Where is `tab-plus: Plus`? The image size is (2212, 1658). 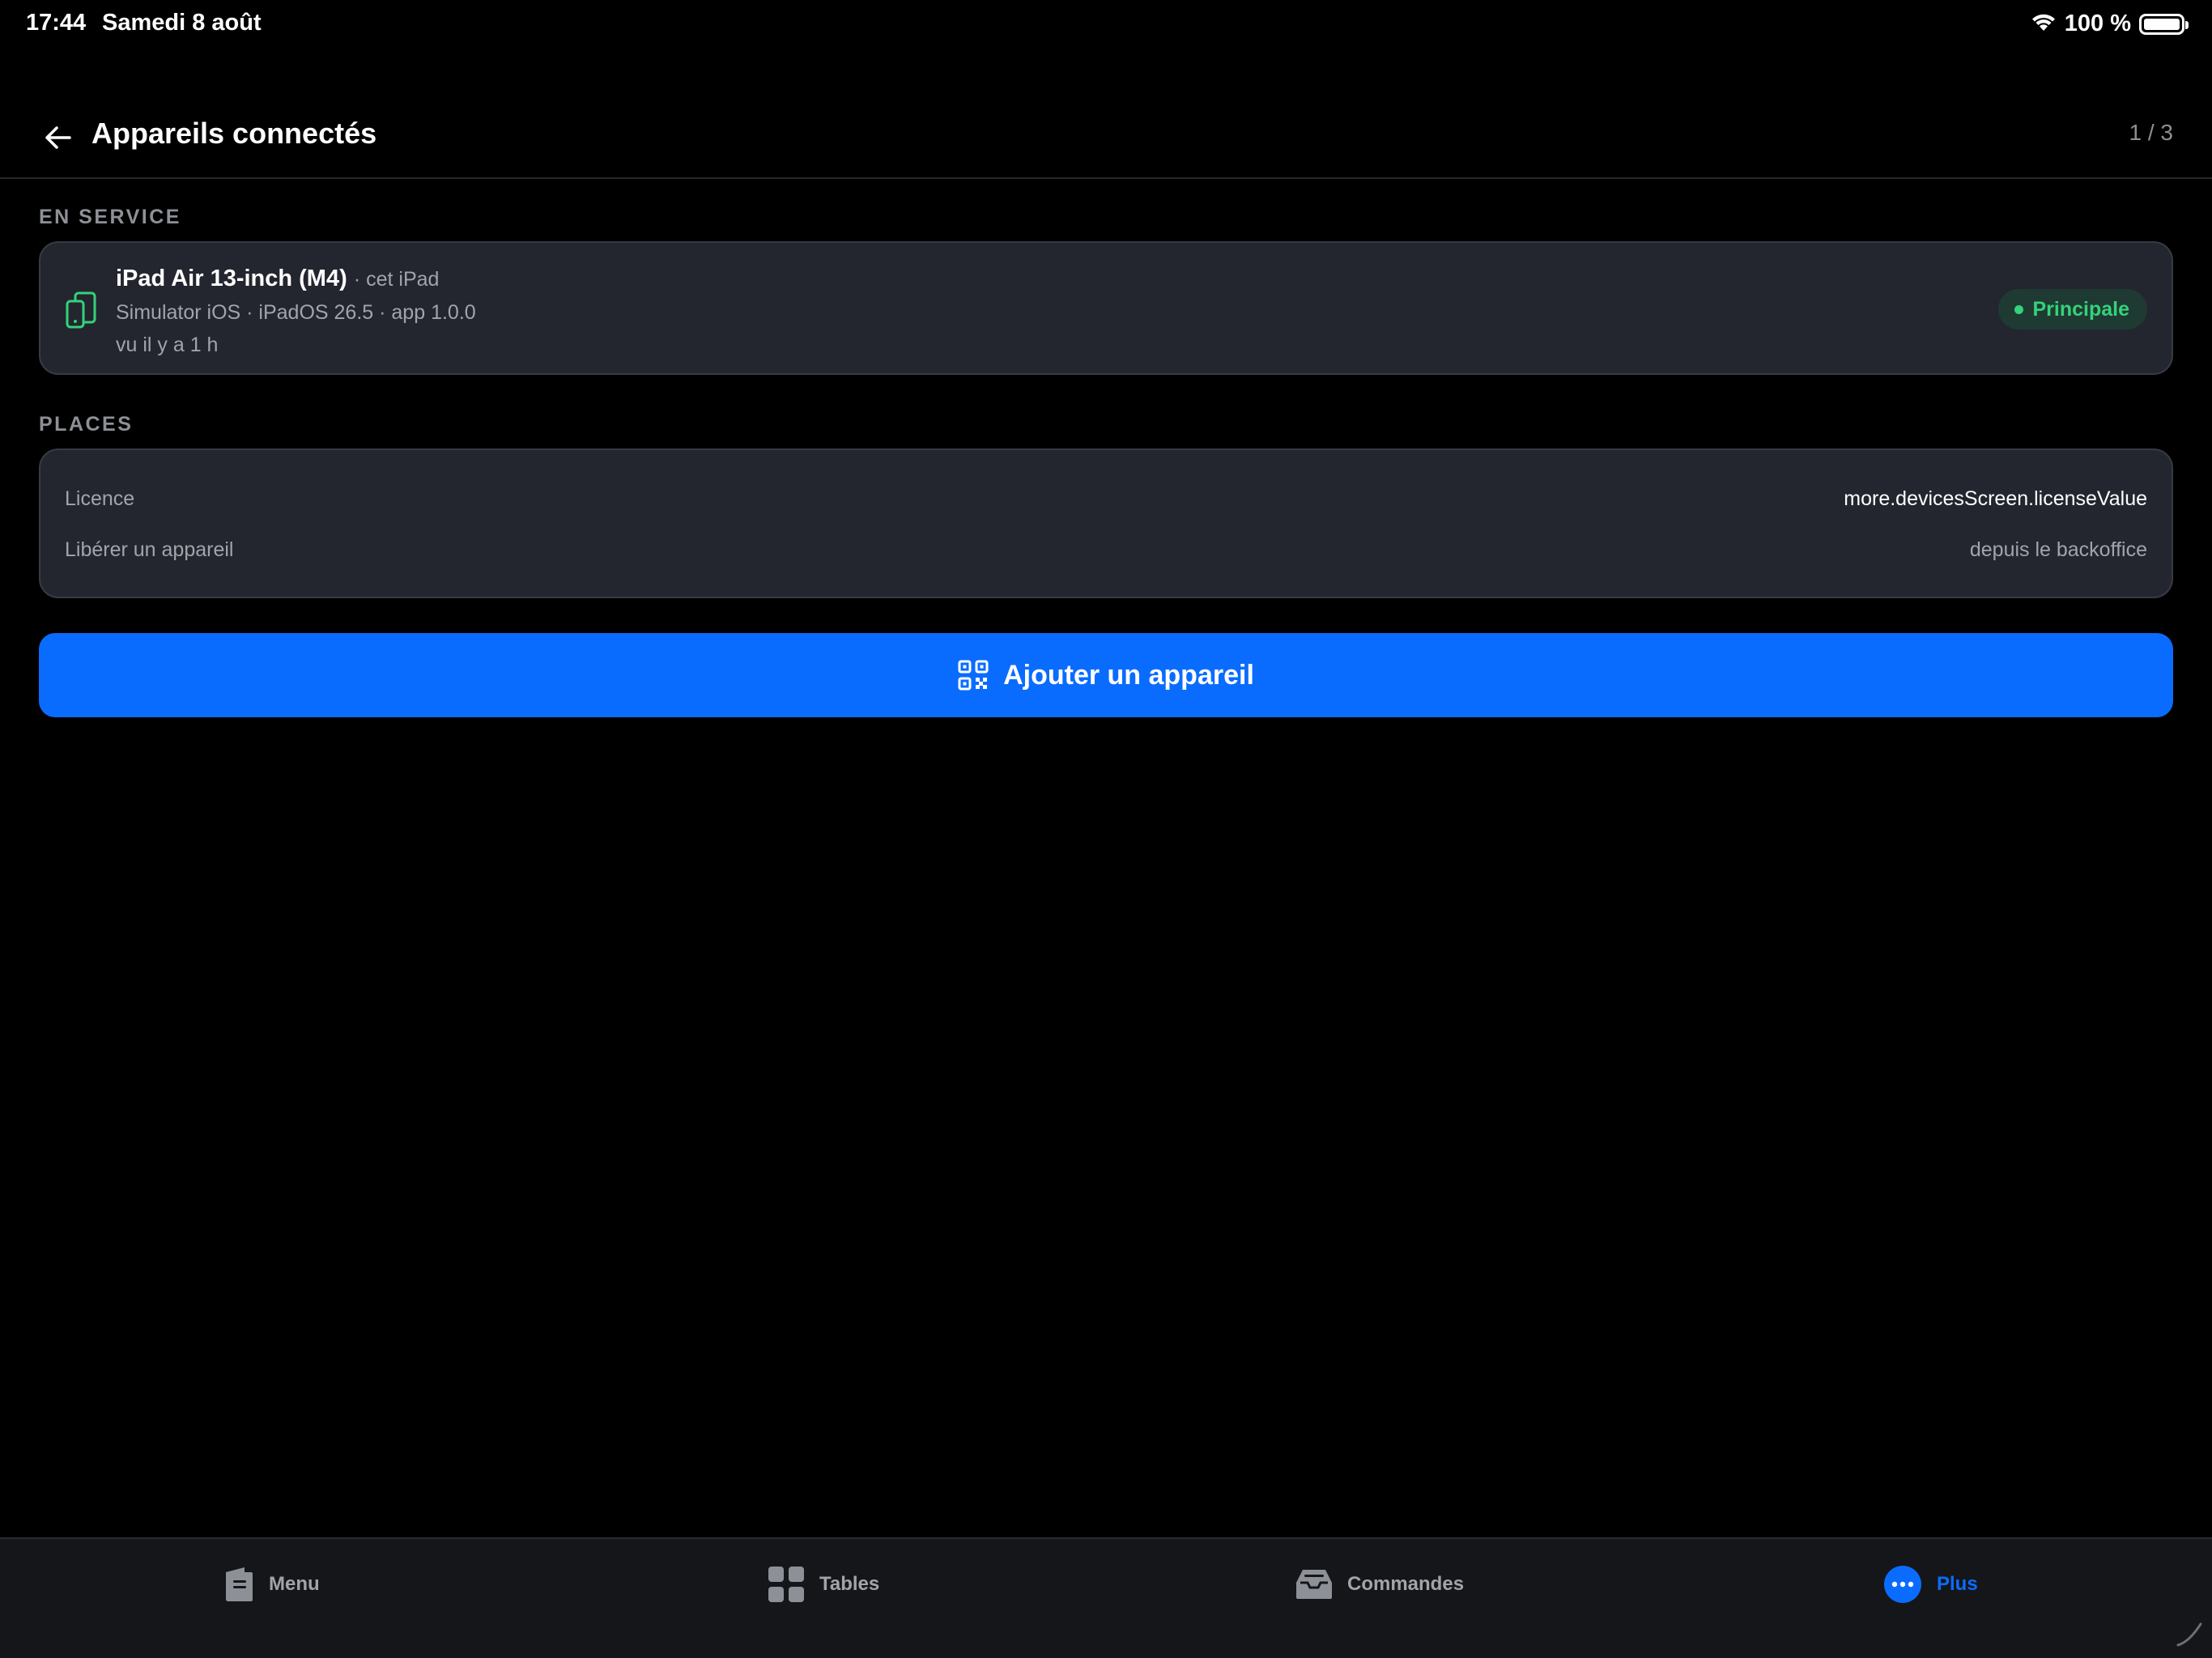 tab-plus: Plus is located at coordinates (1930, 1584).